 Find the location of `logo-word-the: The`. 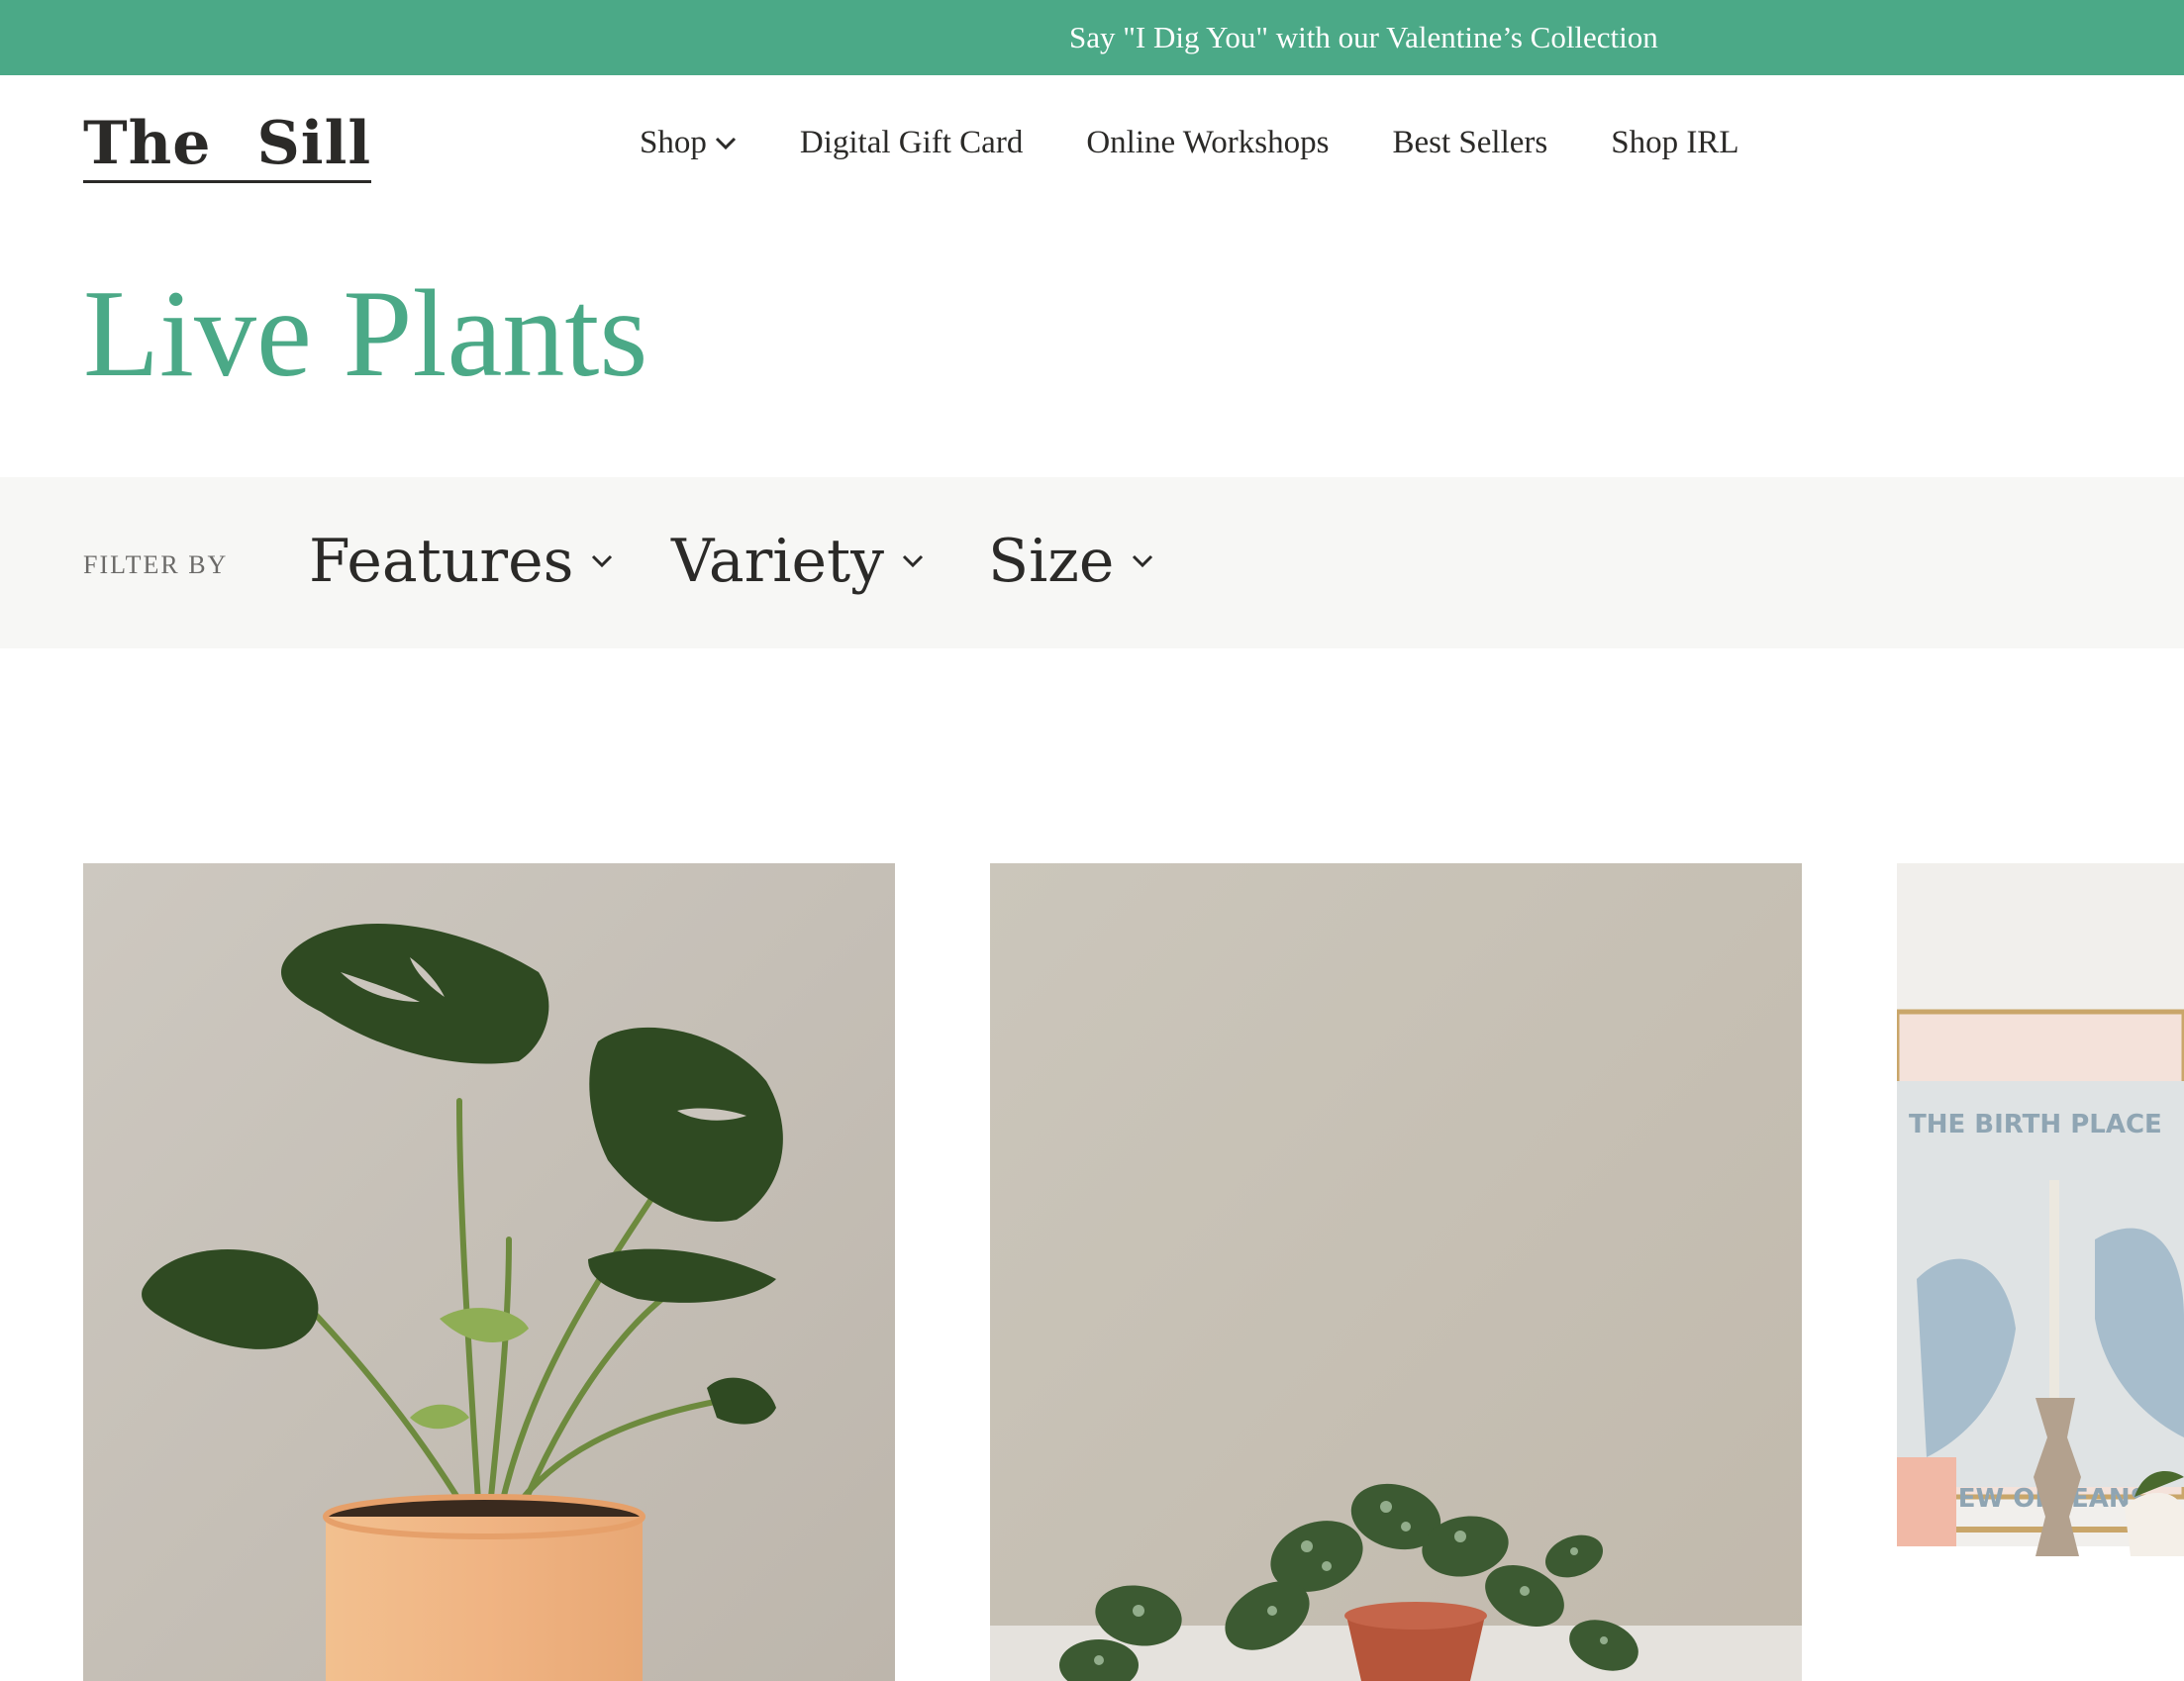

logo-word-the: The is located at coordinates (147, 143).